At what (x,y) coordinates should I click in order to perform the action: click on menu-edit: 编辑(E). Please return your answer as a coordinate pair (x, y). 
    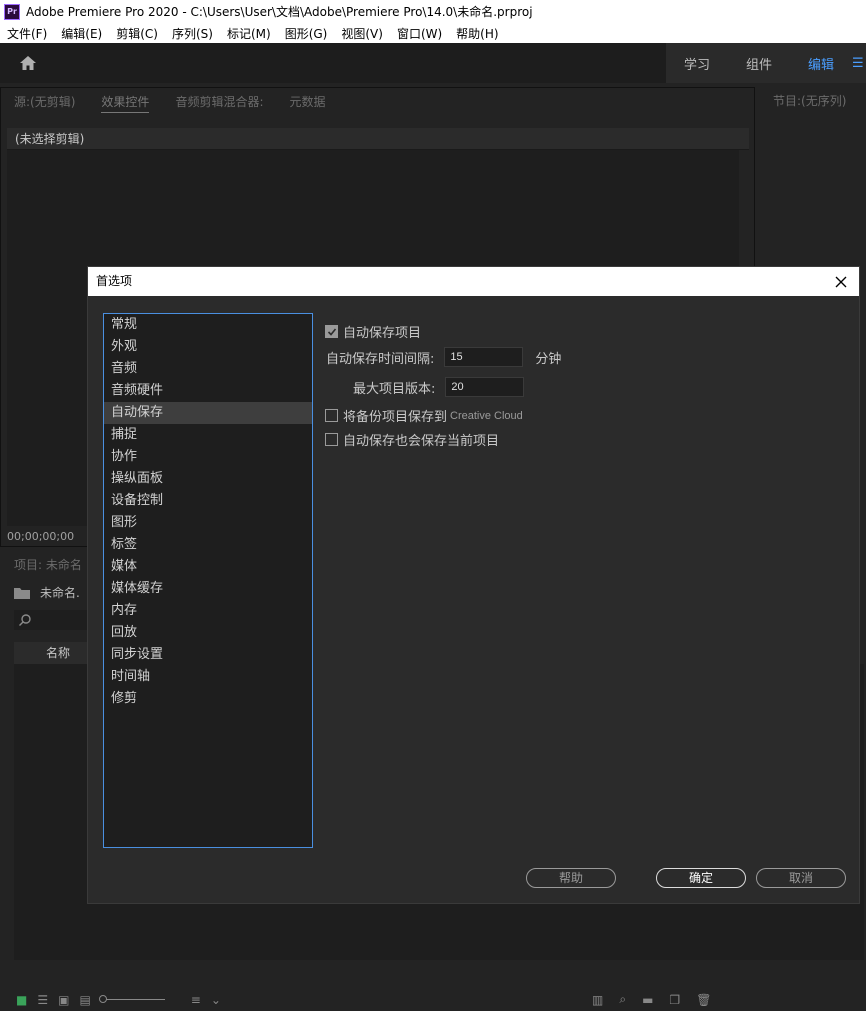
    Looking at the image, I should click on (81, 33).